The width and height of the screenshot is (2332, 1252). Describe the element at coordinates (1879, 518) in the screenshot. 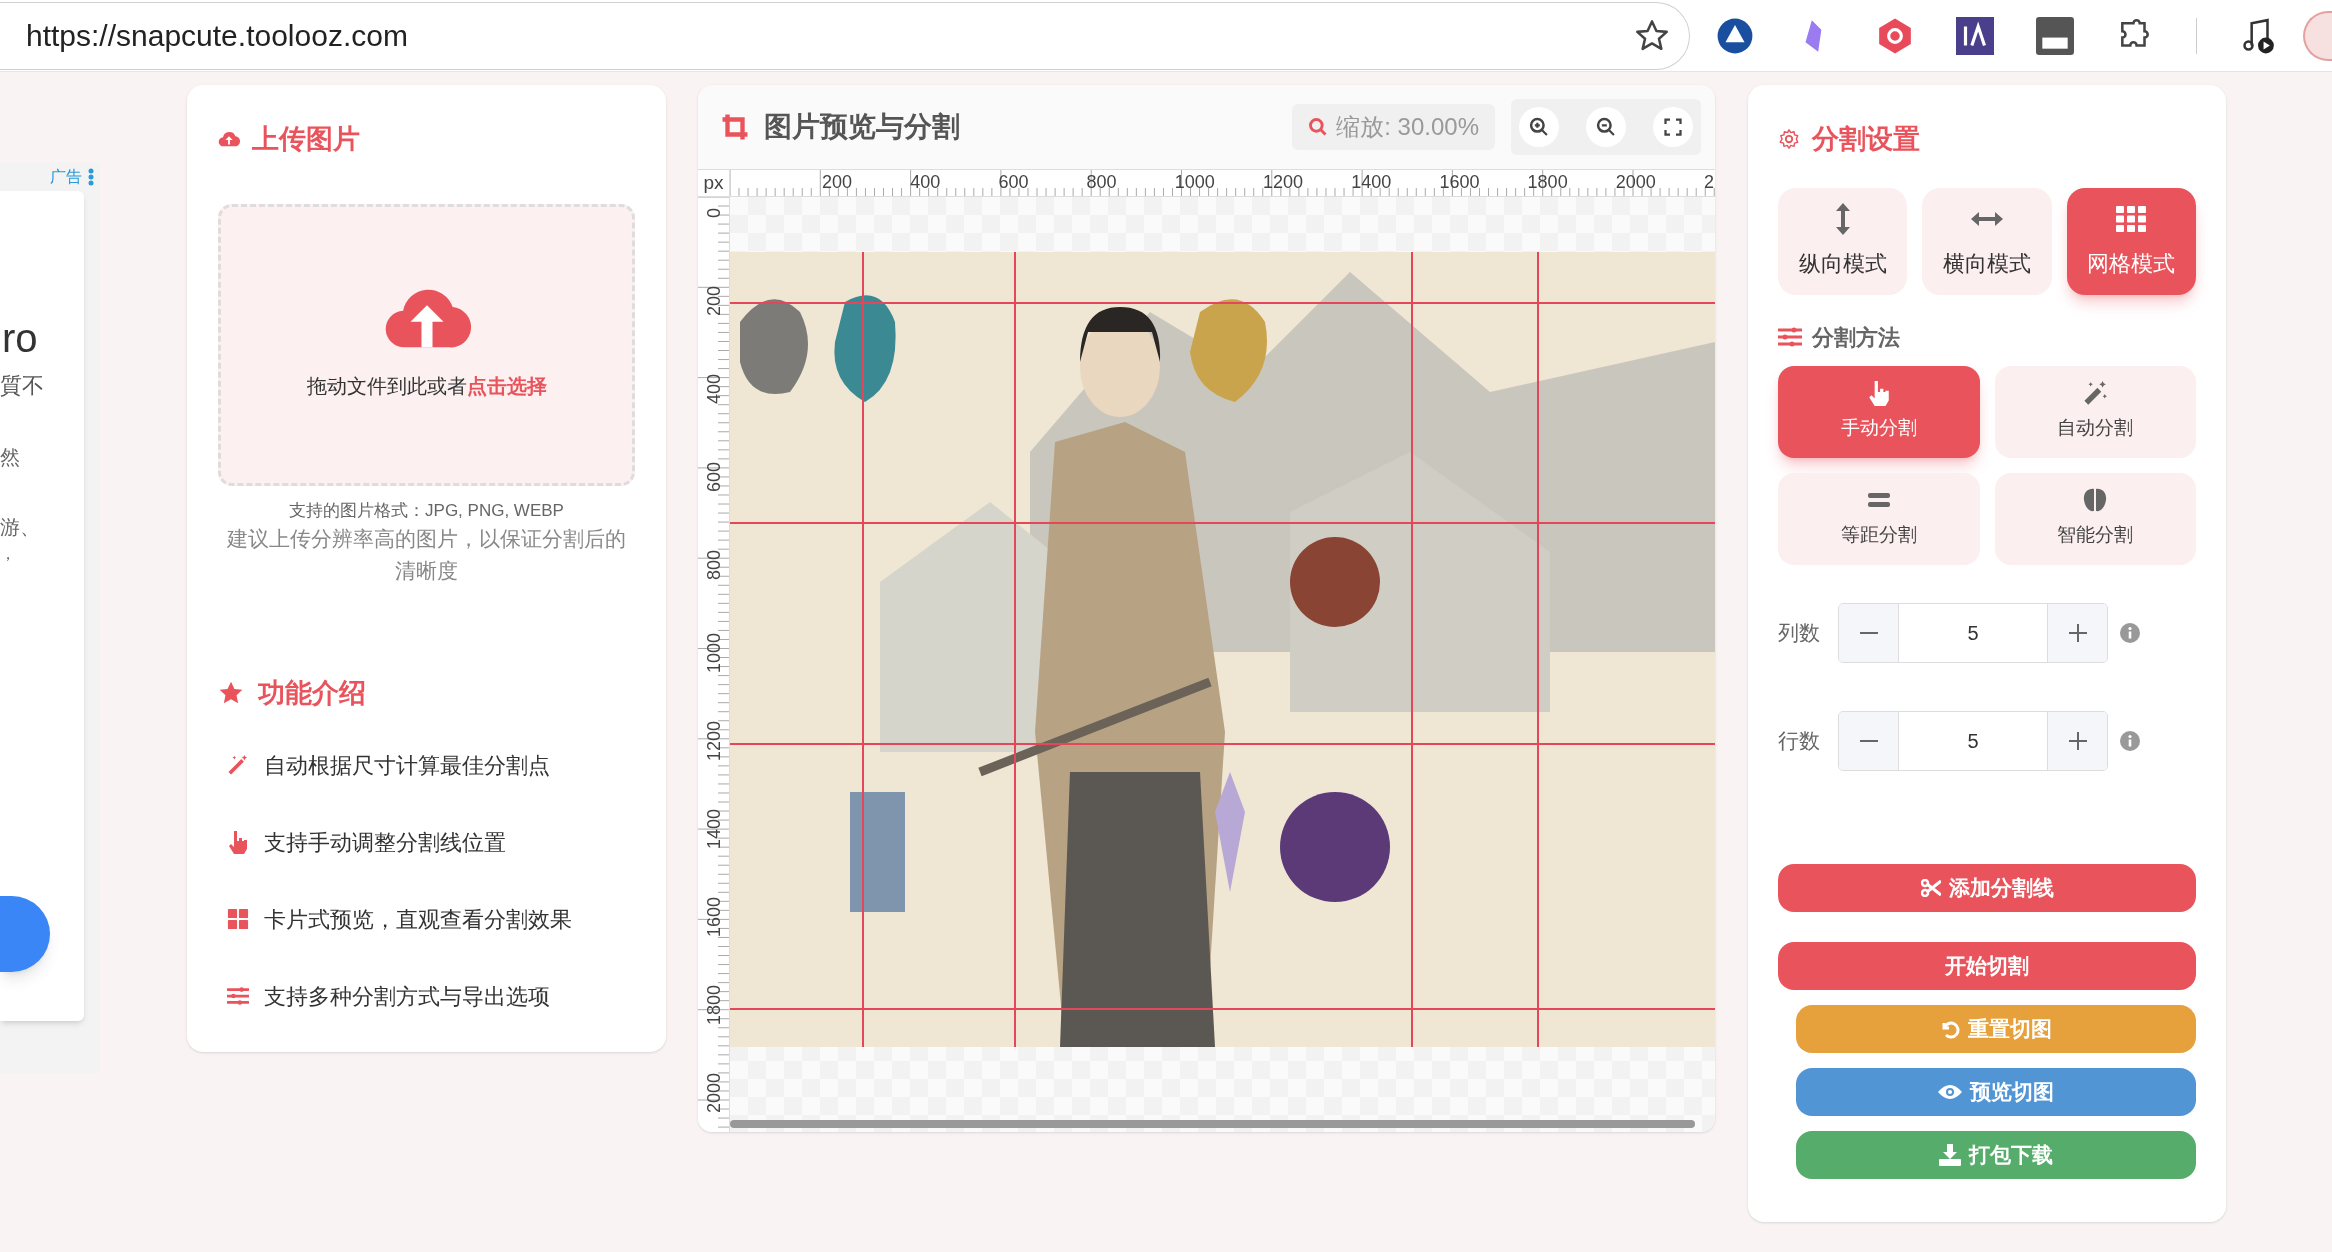

I see `method-button: 等距分割` at that location.